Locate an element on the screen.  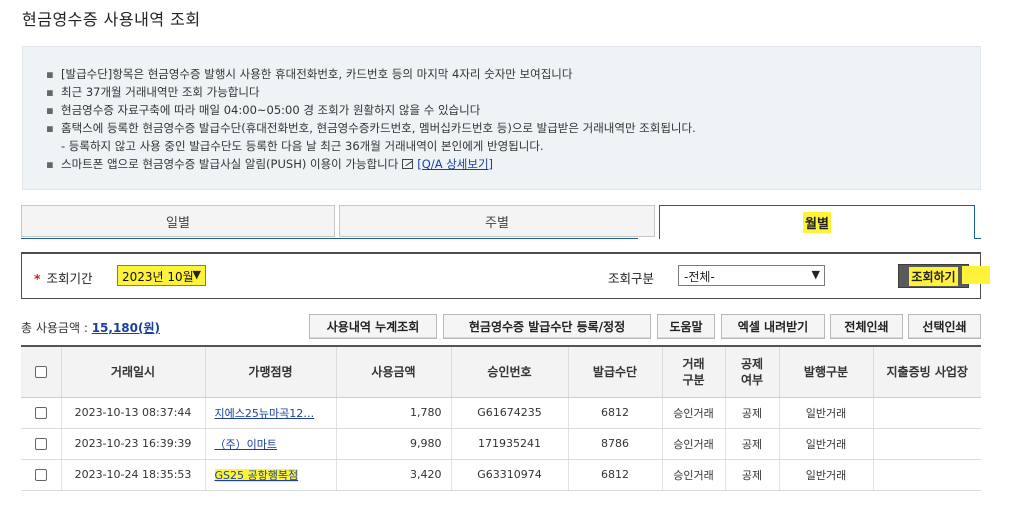
col-merchant: 가맹점명 is located at coordinates (270, 372).